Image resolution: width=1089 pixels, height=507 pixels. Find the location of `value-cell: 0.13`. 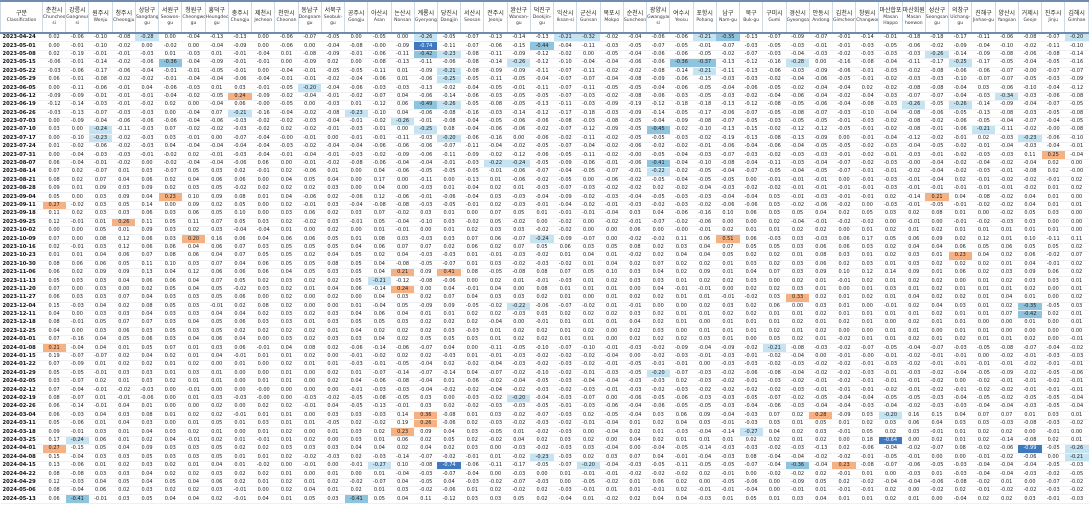

value-cell: 0.13 is located at coordinates (147, 273).